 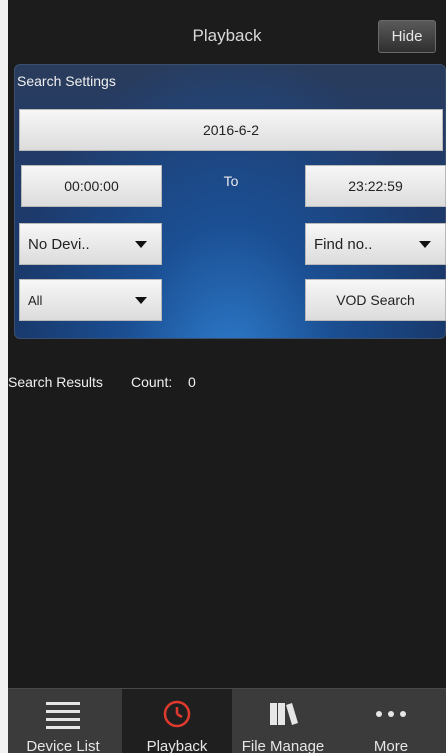 I want to click on nav-playback: Playback, so click(x=177, y=721).